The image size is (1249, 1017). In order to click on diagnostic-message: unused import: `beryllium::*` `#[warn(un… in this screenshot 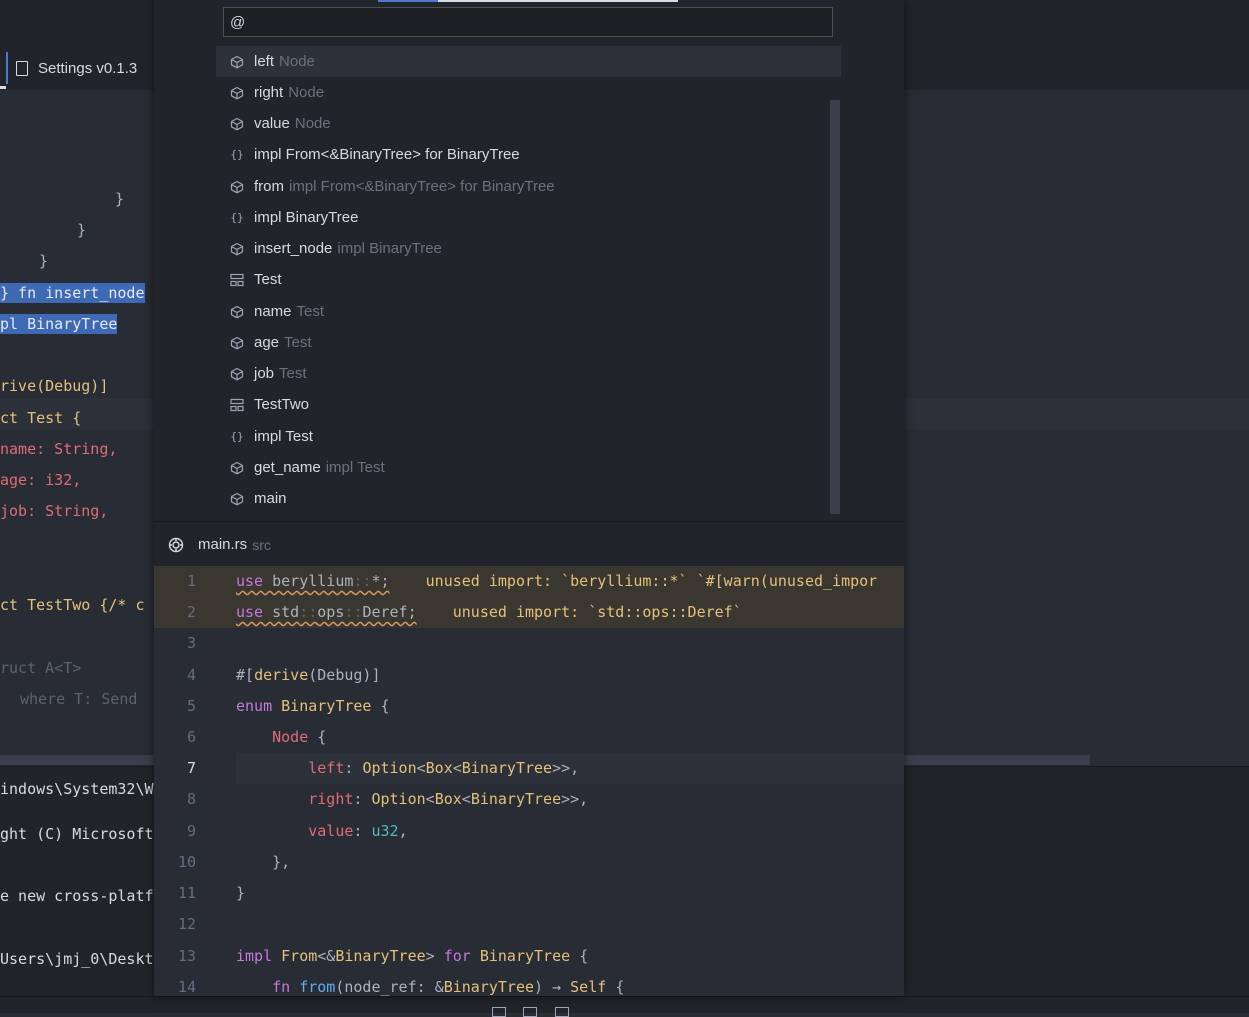, I will do `click(651, 581)`.